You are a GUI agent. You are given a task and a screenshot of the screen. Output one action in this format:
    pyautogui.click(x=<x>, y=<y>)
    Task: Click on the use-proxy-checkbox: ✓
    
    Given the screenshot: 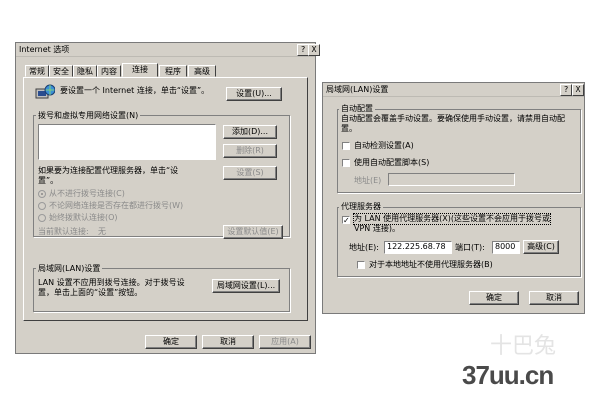 What is the action you would take?
    pyautogui.click(x=346, y=220)
    